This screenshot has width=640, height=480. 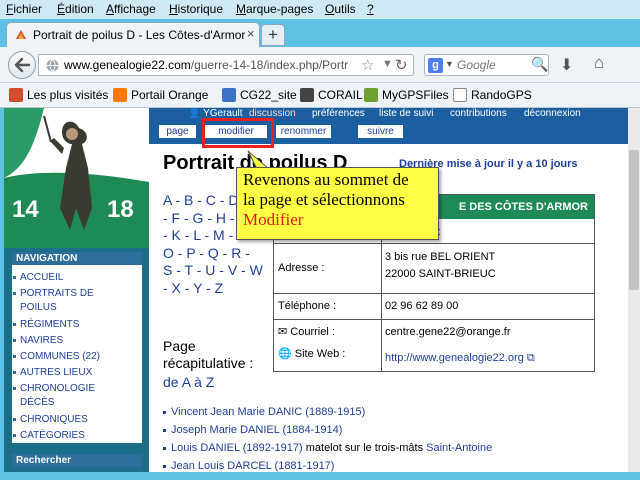 I want to click on menu-outils: Outils, so click(x=340, y=9).